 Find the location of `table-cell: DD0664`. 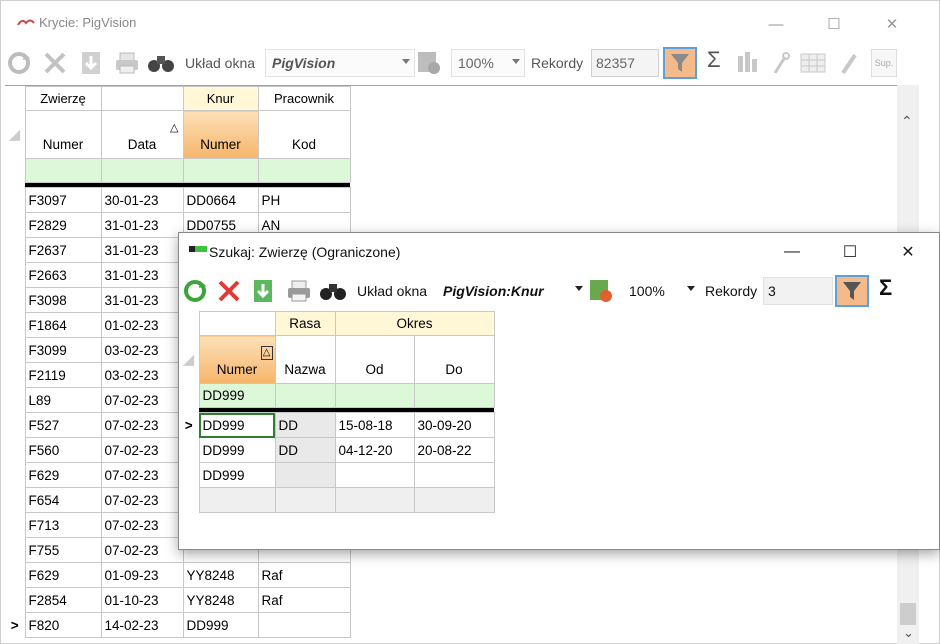

table-cell: DD0664 is located at coordinates (220, 200).